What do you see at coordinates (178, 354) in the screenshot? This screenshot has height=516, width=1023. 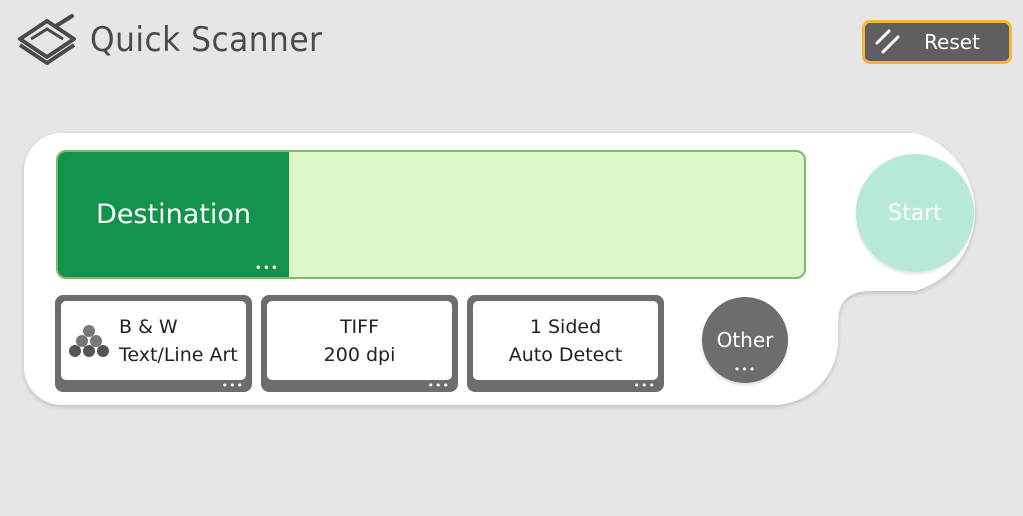 I see `color-mode-line2: Text/Line Art` at bounding box center [178, 354].